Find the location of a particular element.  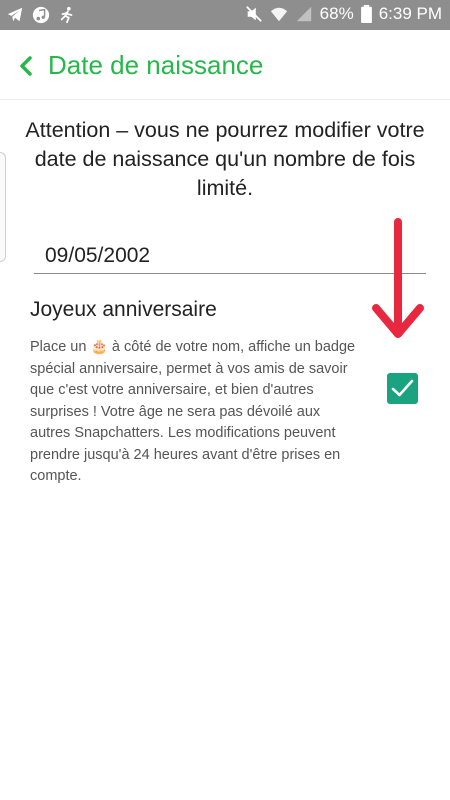

arrow-down-icon is located at coordinates (398, 278).